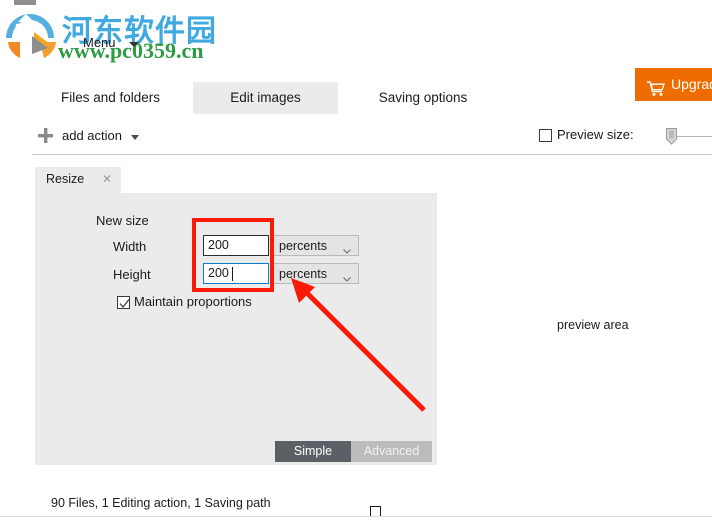 The height and width of the screenshot is (522, 712). Describe the element at coordinates (99, 42) in the screenshot. I see `menu-button: Menu` at that location.